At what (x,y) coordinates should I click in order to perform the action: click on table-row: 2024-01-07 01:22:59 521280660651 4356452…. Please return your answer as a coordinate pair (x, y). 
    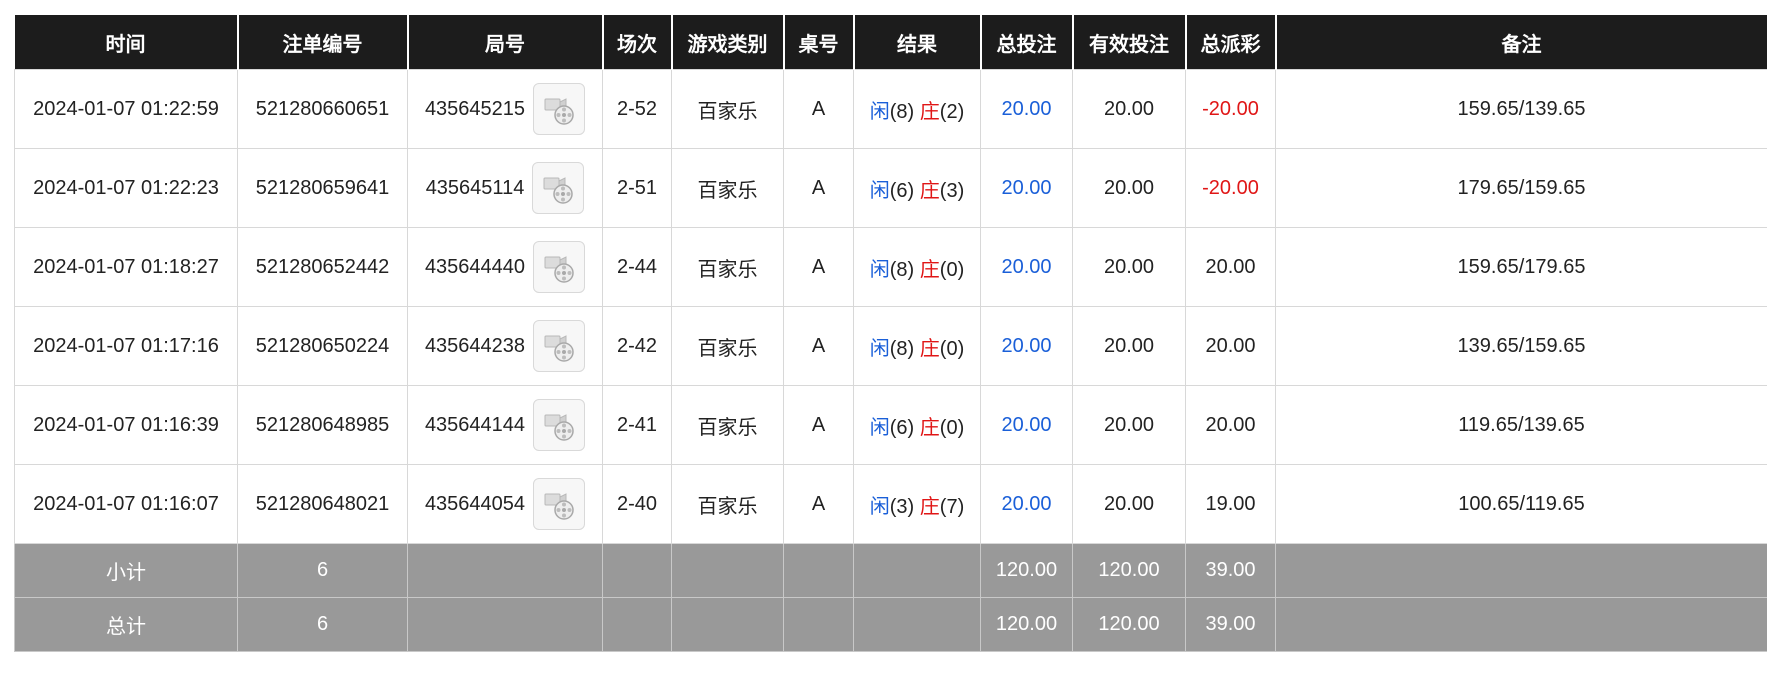
    Looking at the image, I should click on (890, 109).